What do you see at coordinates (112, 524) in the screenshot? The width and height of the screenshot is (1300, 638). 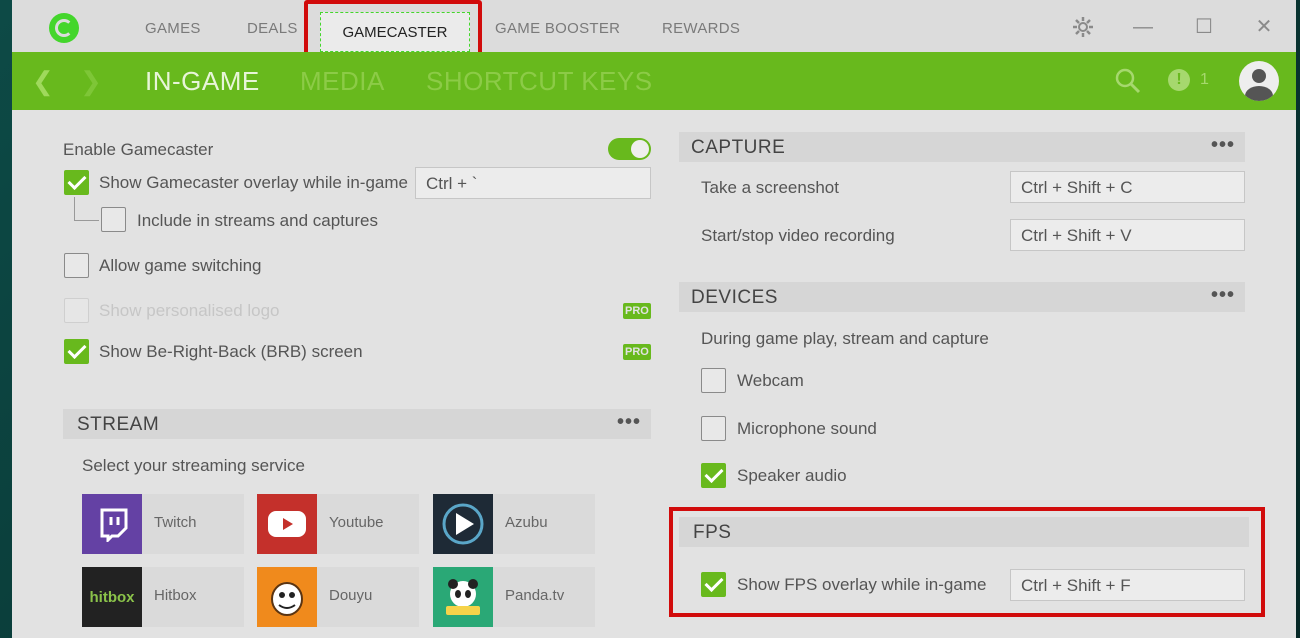 I see `twitch-icon` at bounding box center [112, 524].